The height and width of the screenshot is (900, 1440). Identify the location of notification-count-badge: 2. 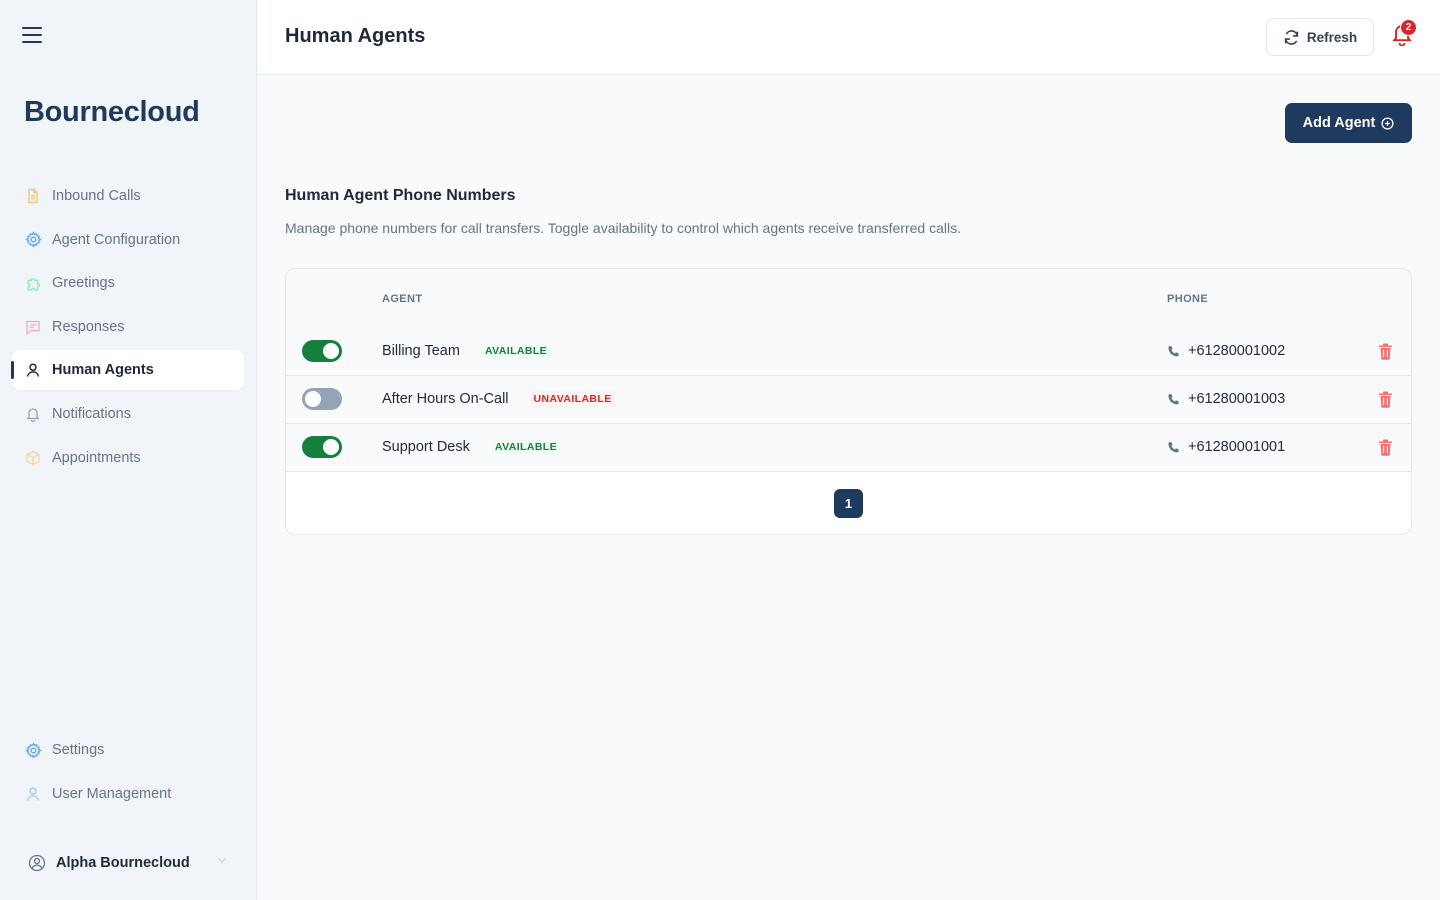
(1408, 27).